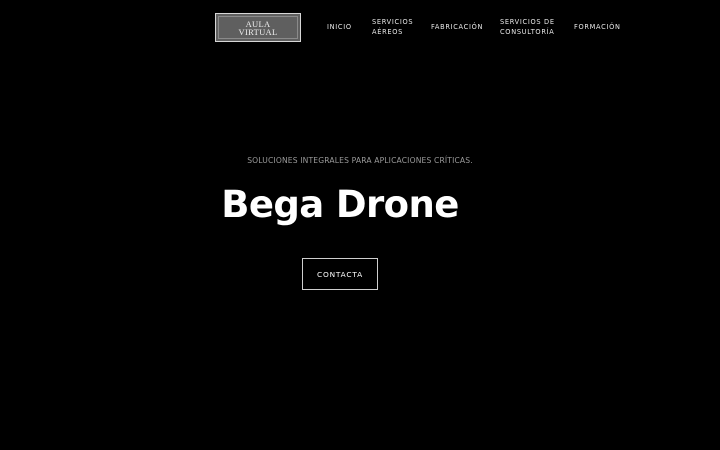 This screenshot has height=450, width=720. What do you see at coordinates (527, 27) in the screenshot?
I see `nav-item-servicios-consultoria: SERVICIOS DE CONSULTORÍA` at bounding box center [527, 27].